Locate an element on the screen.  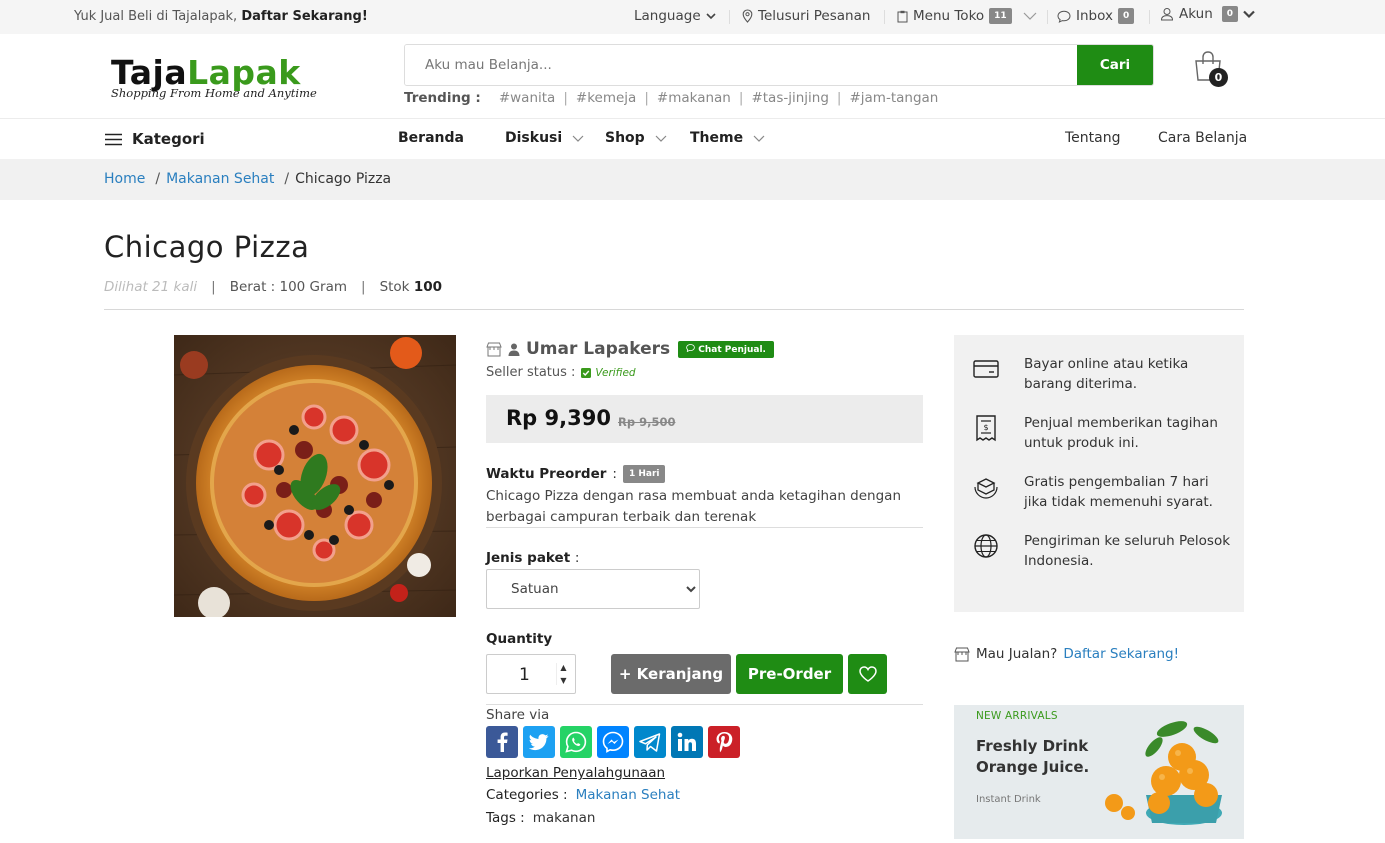
track-order-label: Telusuri Pesanan is located at coordinates (814, 16).